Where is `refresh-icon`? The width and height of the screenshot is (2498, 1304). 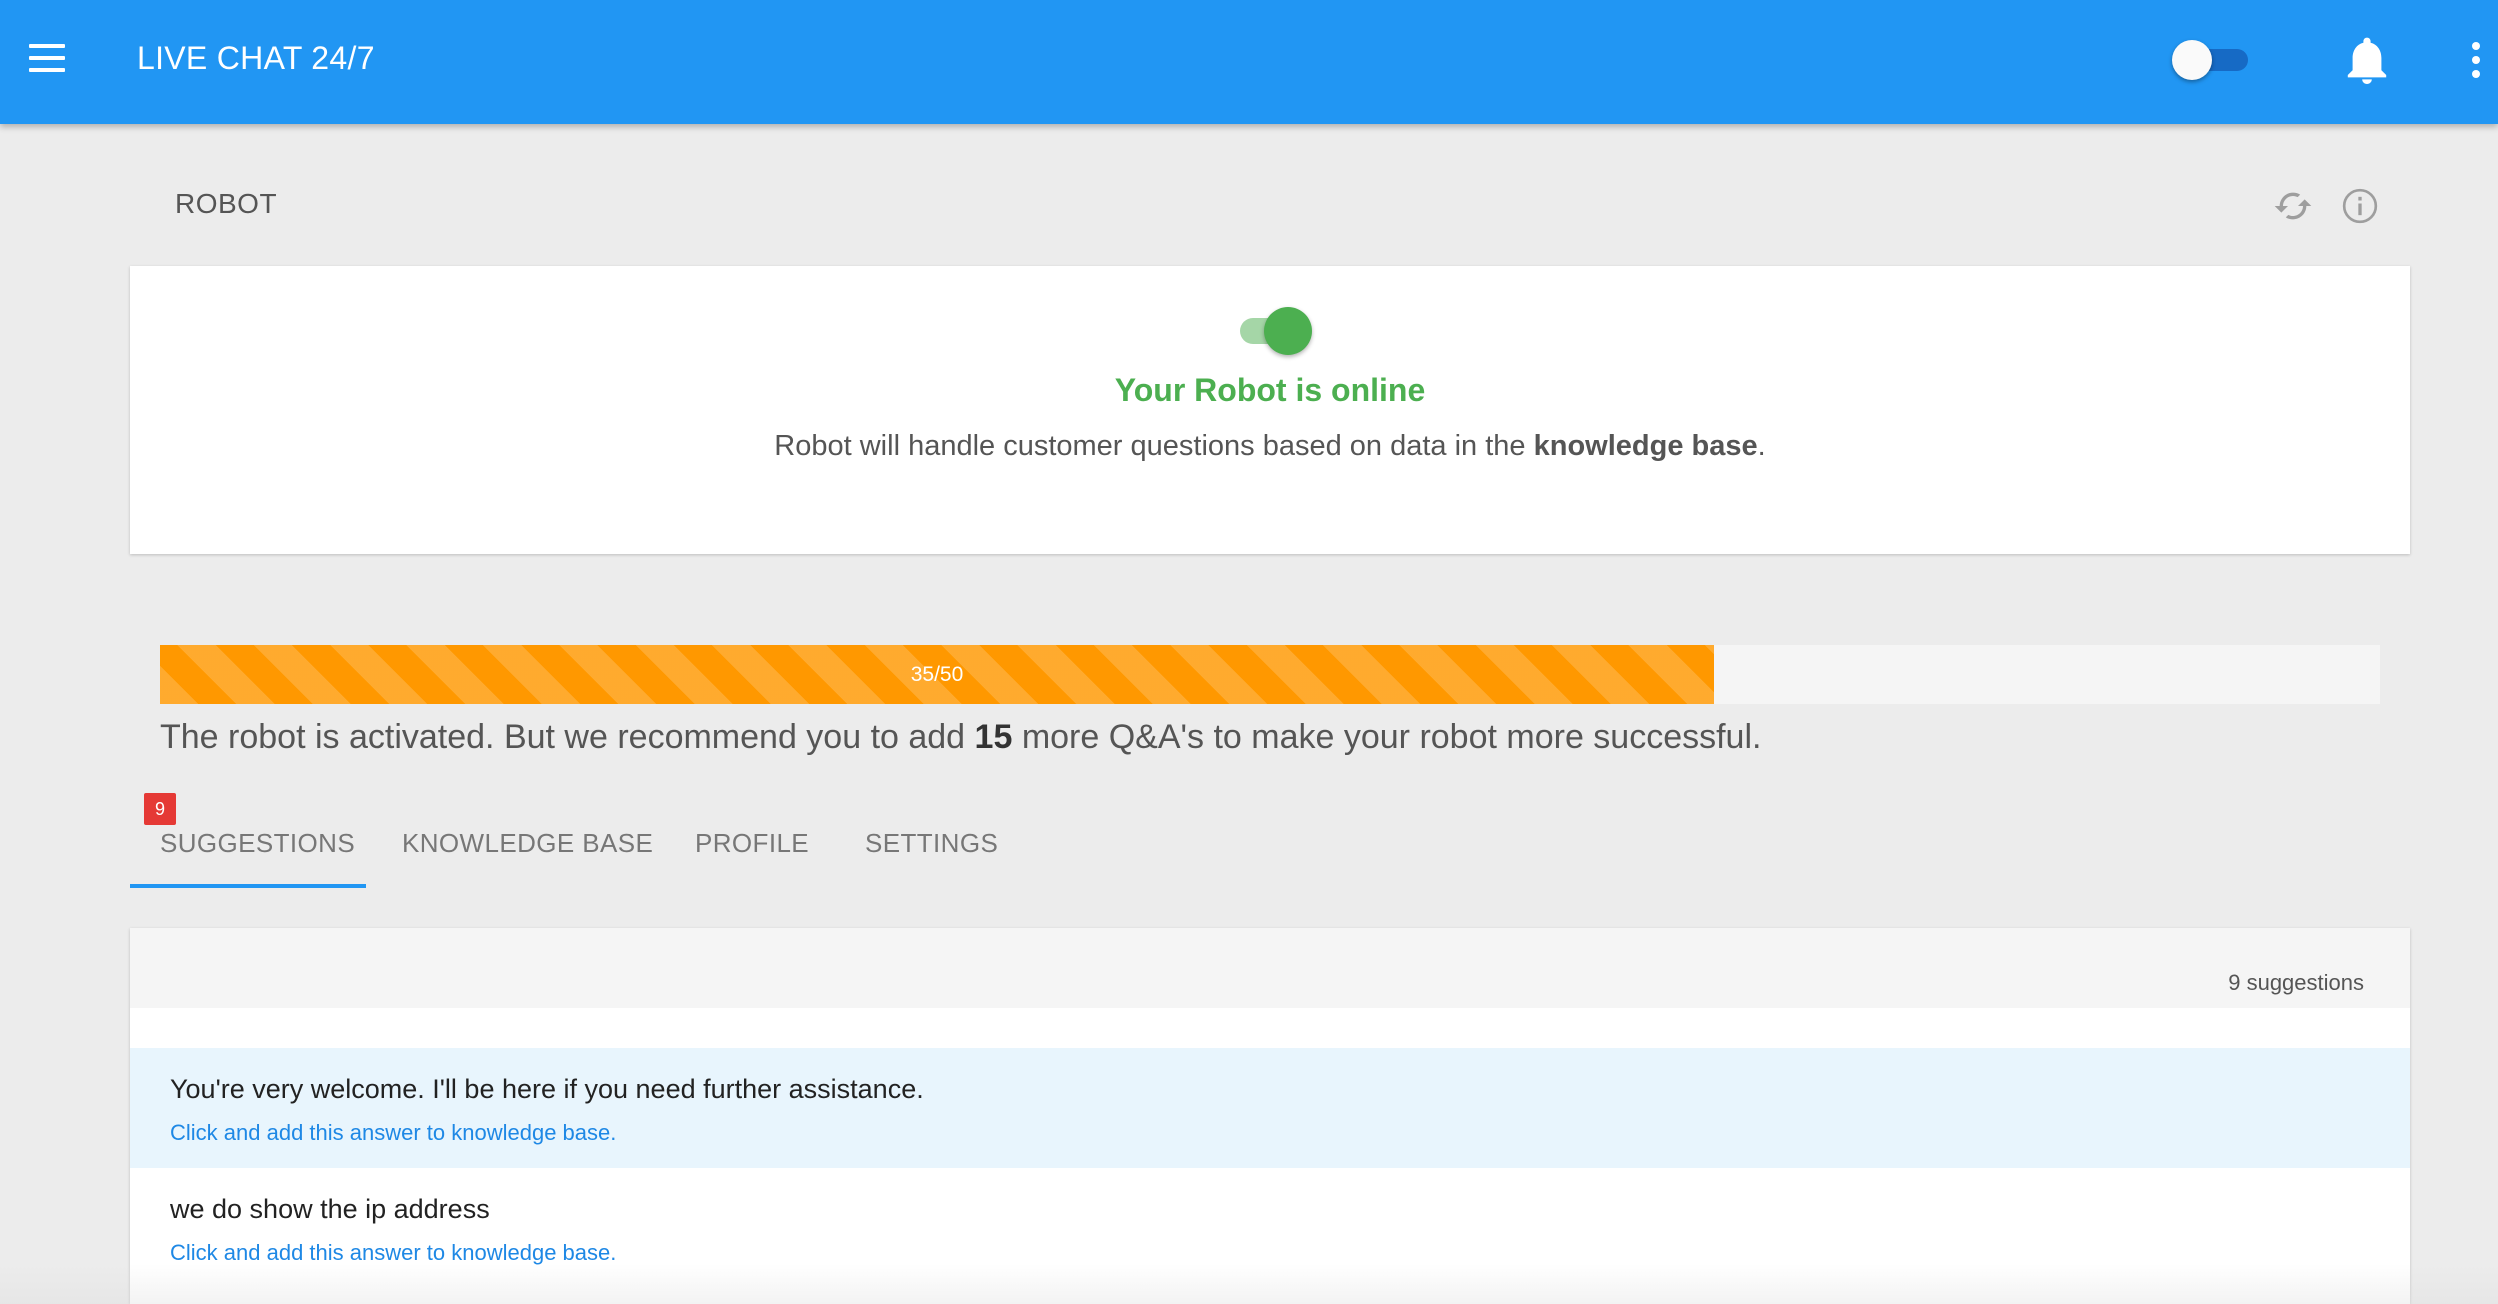
refresh-icon is located at coordinates (2293, 206).